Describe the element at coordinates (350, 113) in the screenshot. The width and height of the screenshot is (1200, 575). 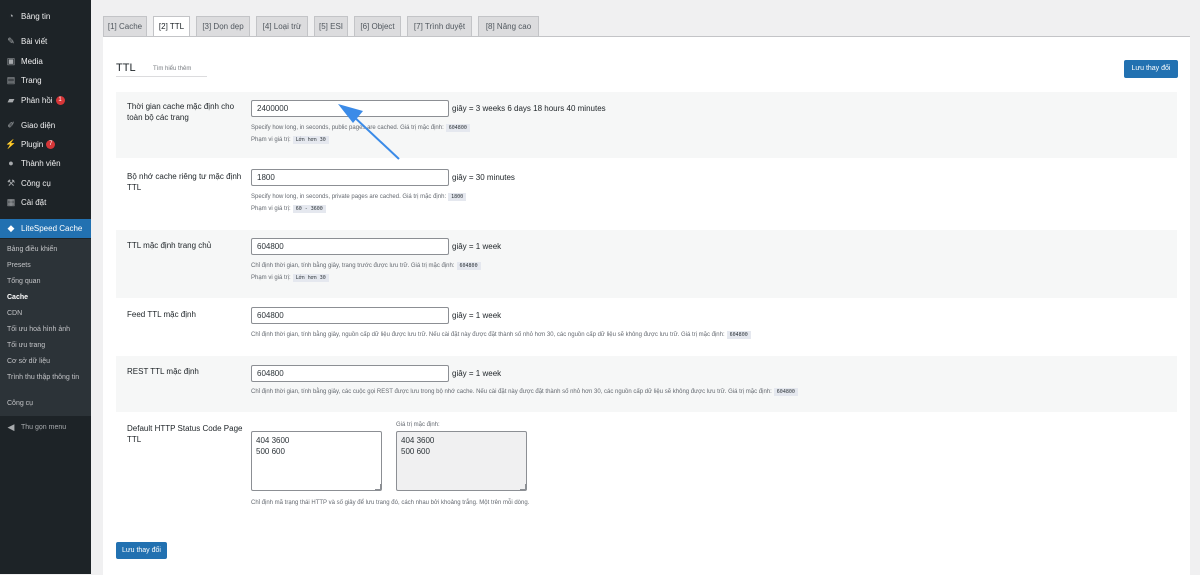
I see `annotation-arrow-head` at that location.